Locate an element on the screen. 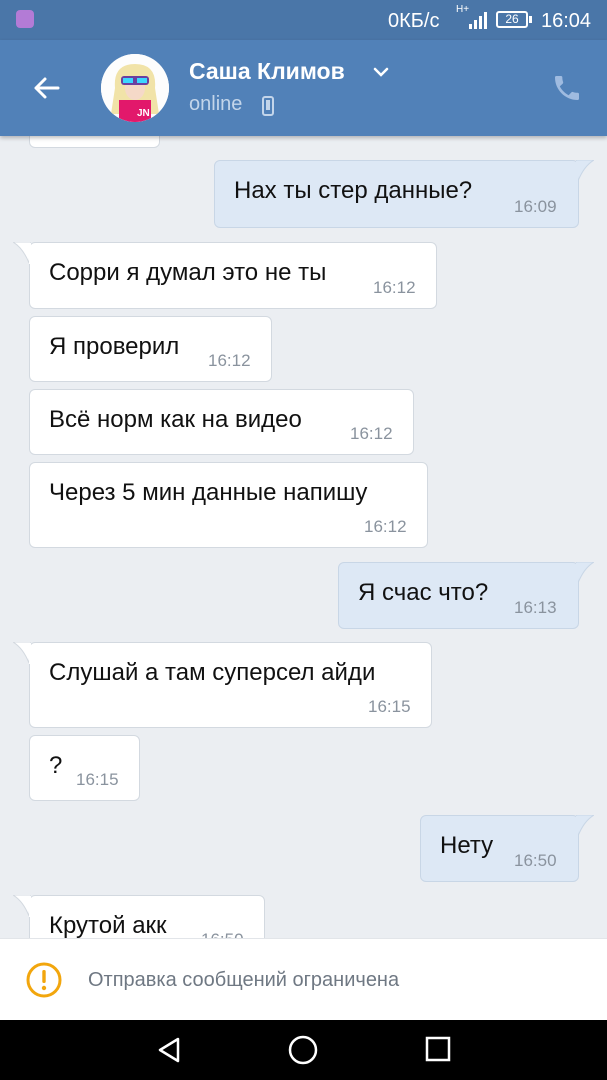  message-text: Через 5 мин данные напишу is located at coordinates (208, 492).